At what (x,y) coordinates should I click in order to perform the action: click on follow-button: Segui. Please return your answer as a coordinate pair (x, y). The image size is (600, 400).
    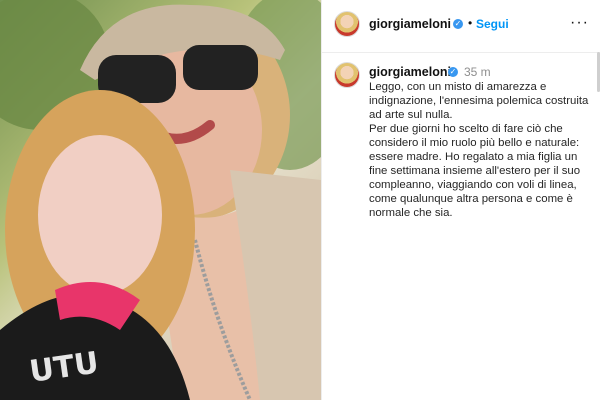
    Looking at the image, I should click on (492, 24).